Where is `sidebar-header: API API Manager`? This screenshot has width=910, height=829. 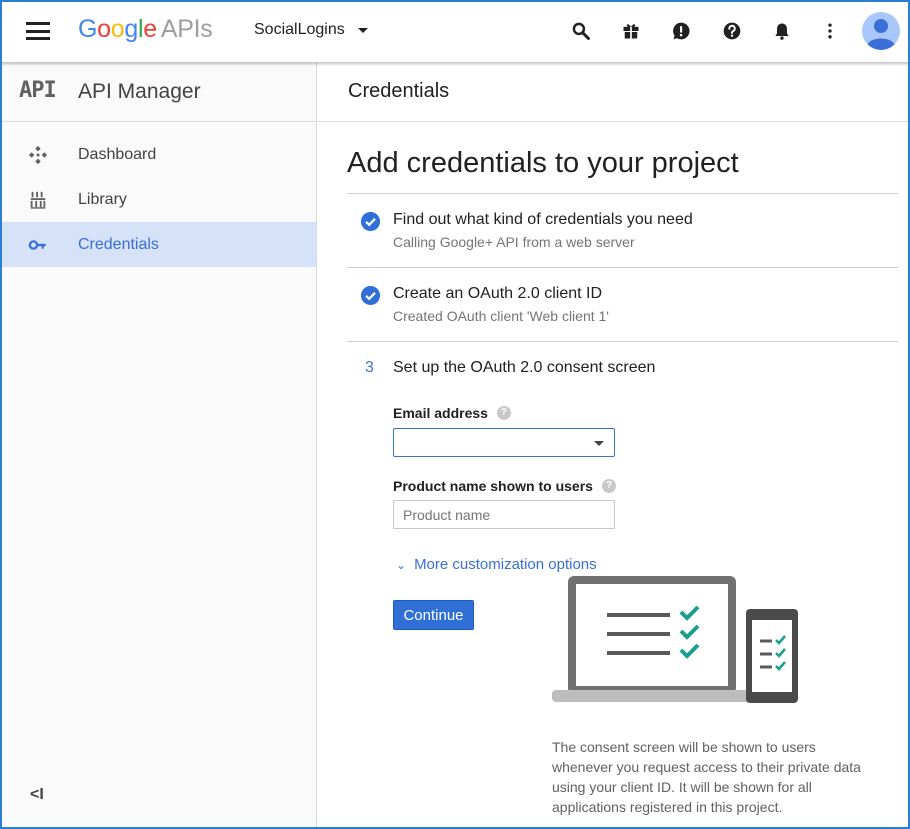 sidebar-header: API API Manager is located at coordinates (158, 92).